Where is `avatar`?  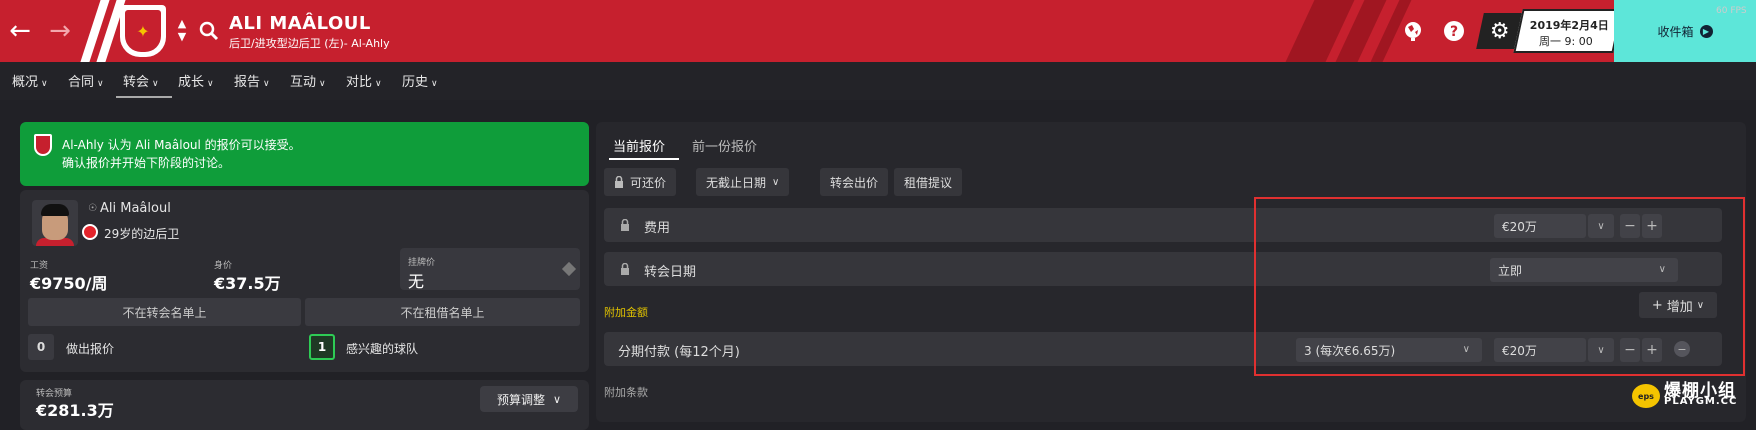 avatar is located at coordinates (55, 223).